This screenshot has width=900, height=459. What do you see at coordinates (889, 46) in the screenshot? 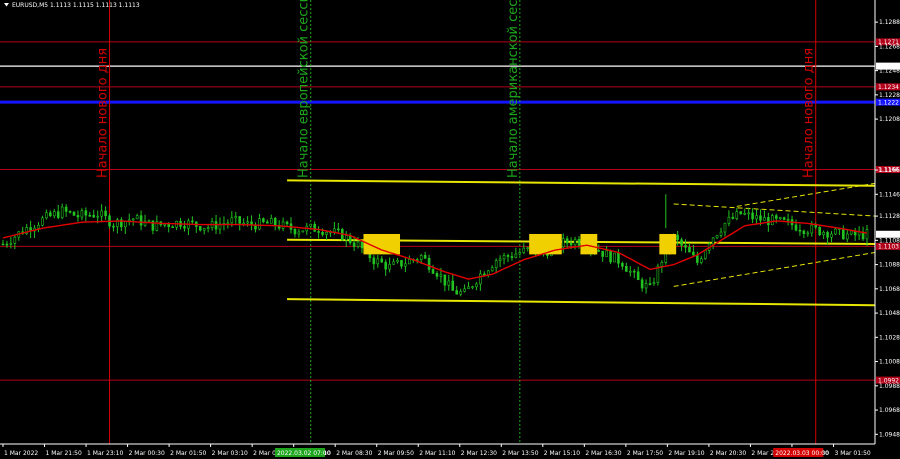
I see `y-tick-label: 1.1268` at bounding box center [889, 46].